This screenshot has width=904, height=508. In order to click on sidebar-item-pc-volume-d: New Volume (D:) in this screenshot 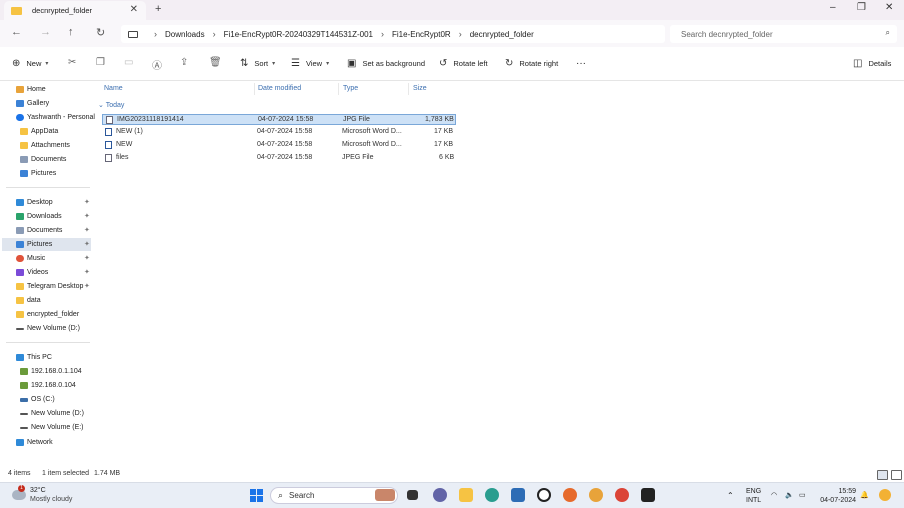, I will do `click(52, 413)`.